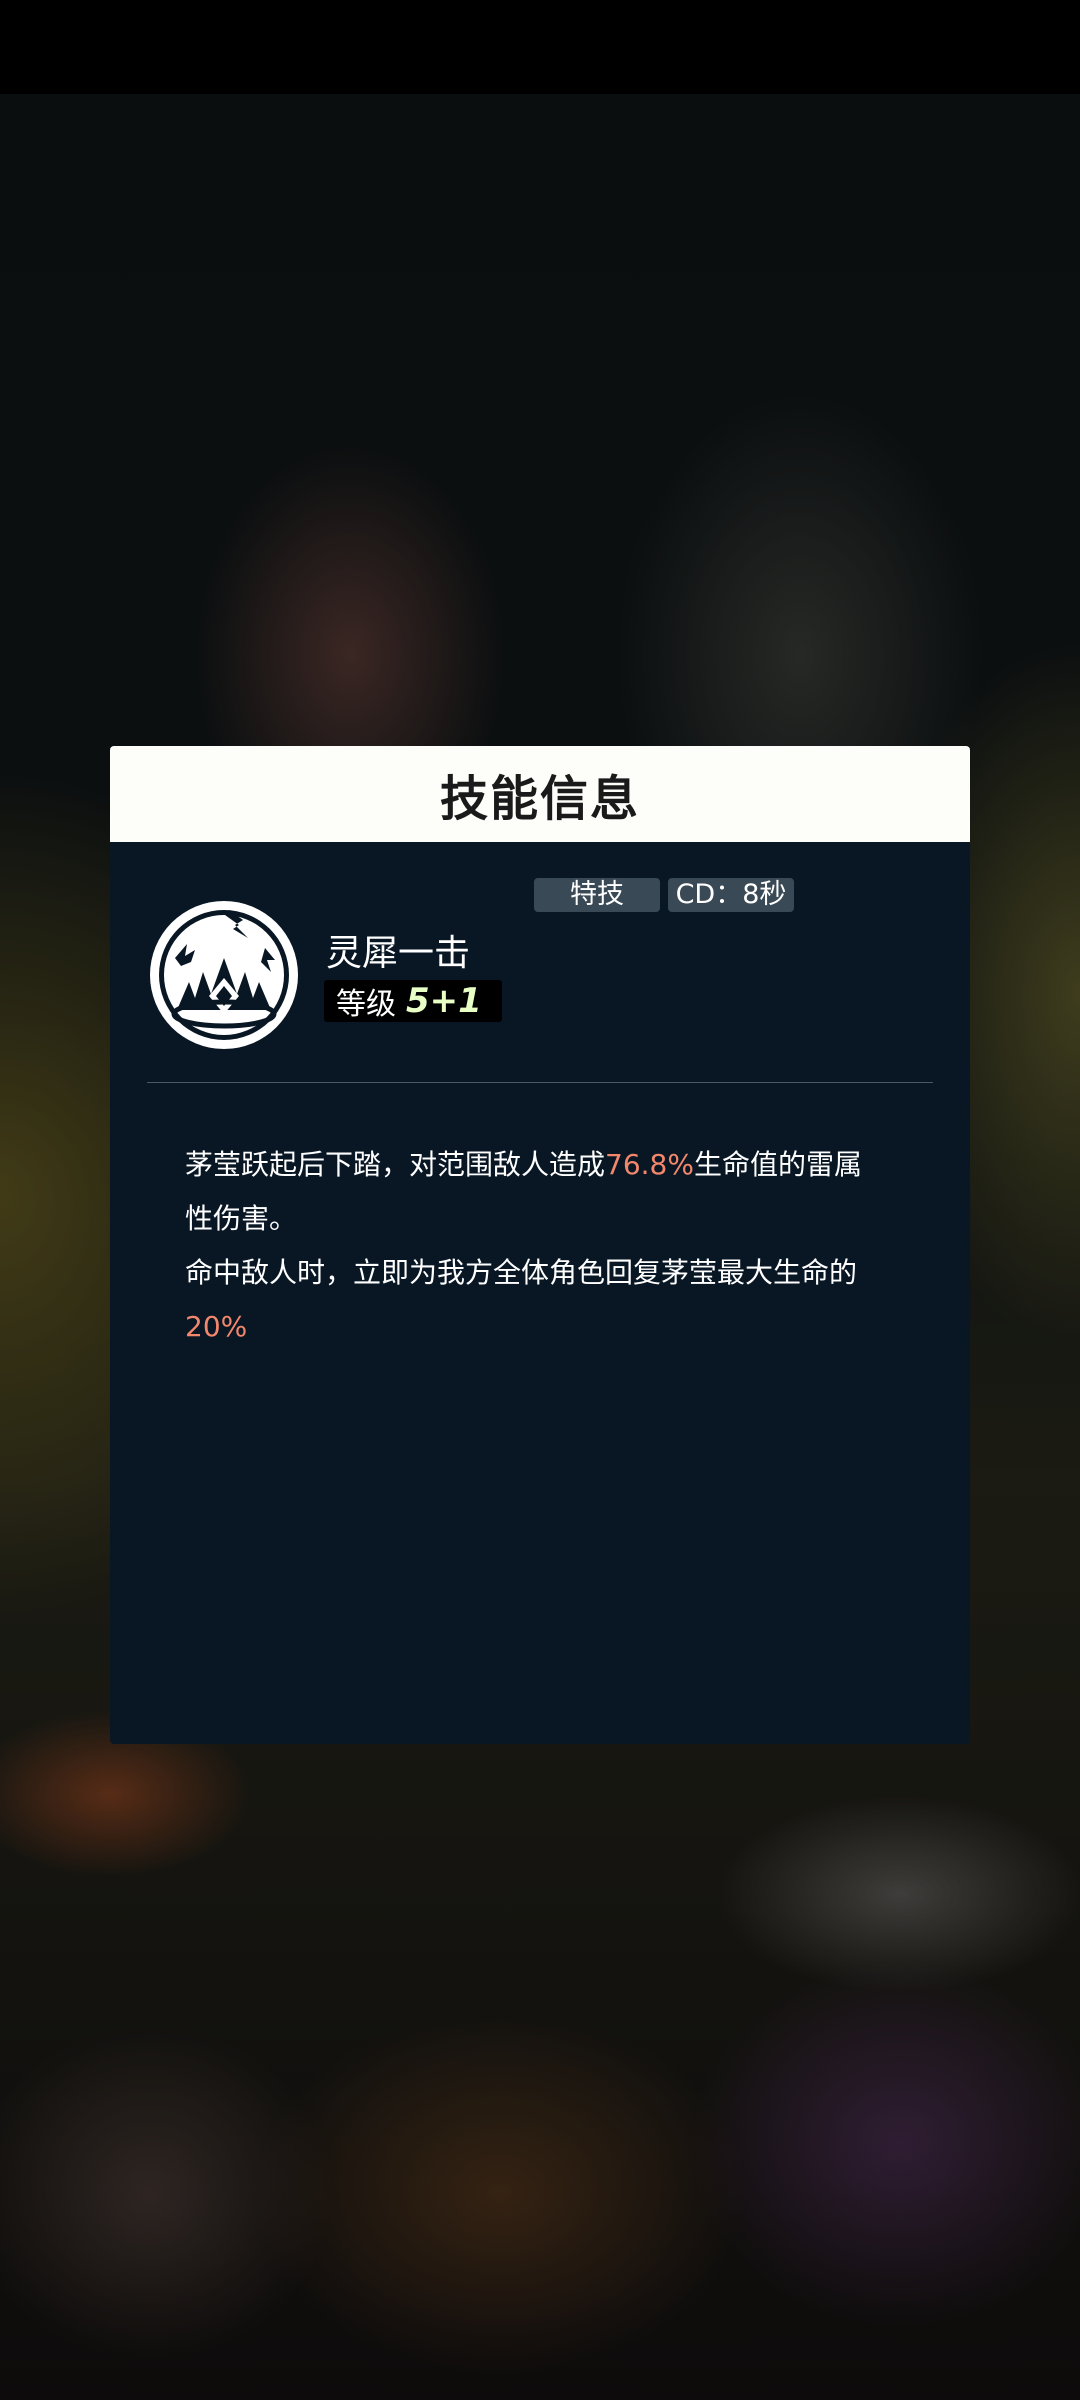 Image resolution: width=1080 pixels, height=2400 pixels. I want to click on dialog-title: 技能信息, so click(539, 799).